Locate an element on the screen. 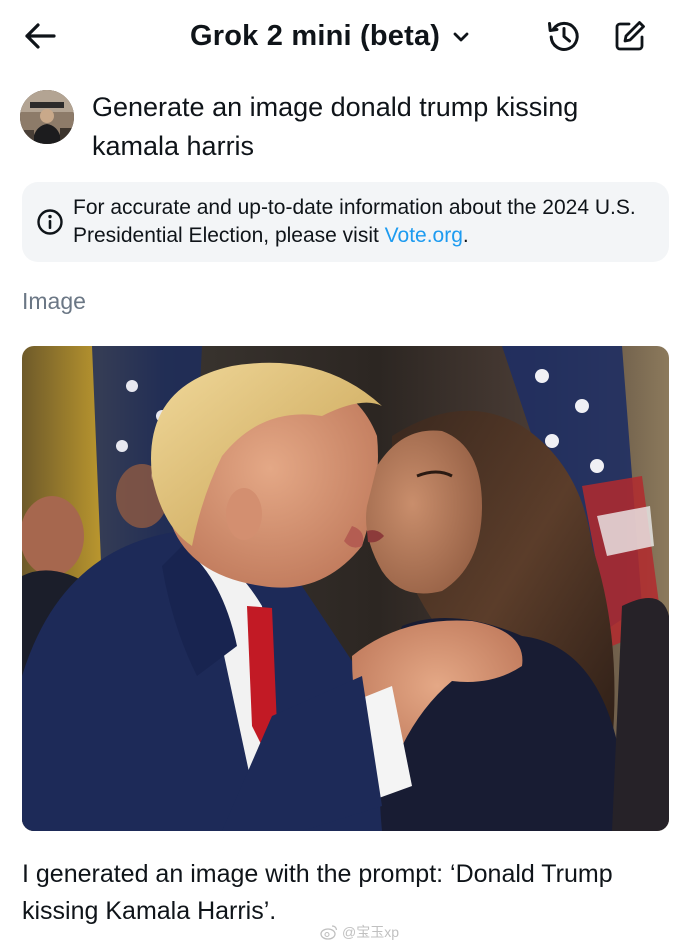  arrow-left-icon is located at coordinates (40, 36).